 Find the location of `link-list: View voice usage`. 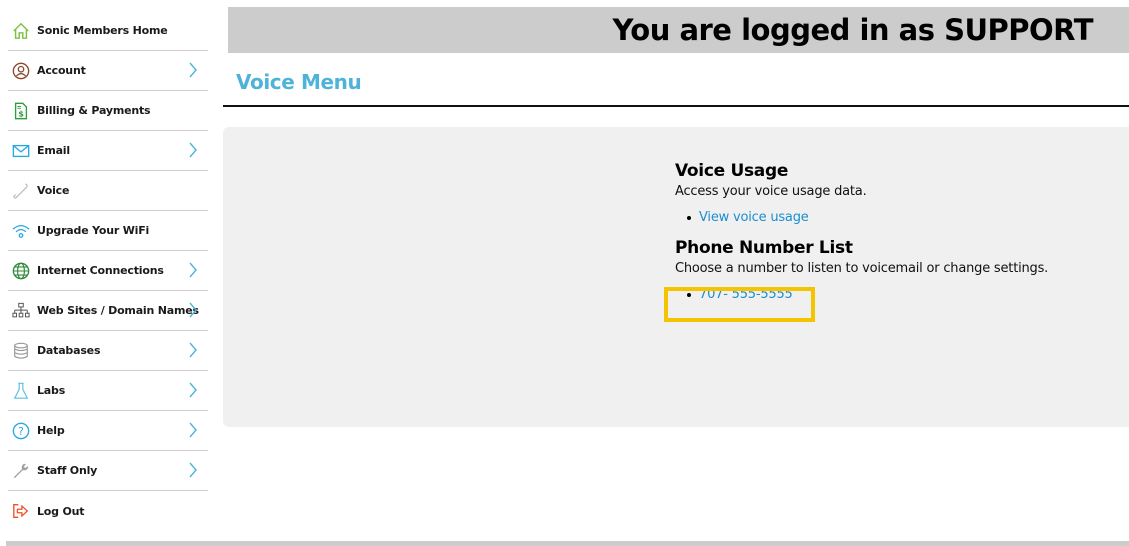

link-list: View voice usage is located at coordinates (901, 218).